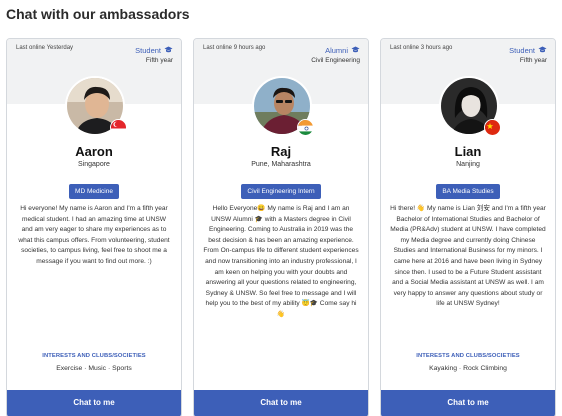  I want to click on role-text: Alumni, so click(336, 50).